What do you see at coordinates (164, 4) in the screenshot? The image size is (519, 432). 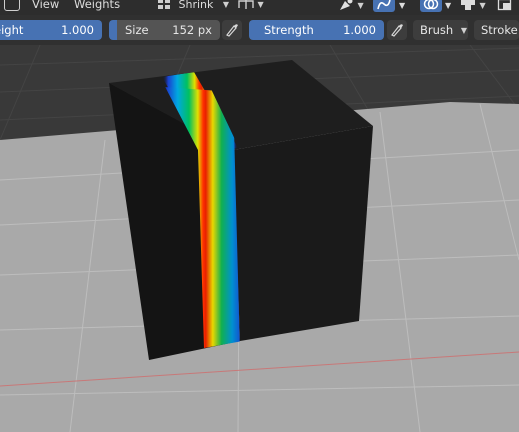 I see `falloff-shape-icon` at bounding box center [164, 4].